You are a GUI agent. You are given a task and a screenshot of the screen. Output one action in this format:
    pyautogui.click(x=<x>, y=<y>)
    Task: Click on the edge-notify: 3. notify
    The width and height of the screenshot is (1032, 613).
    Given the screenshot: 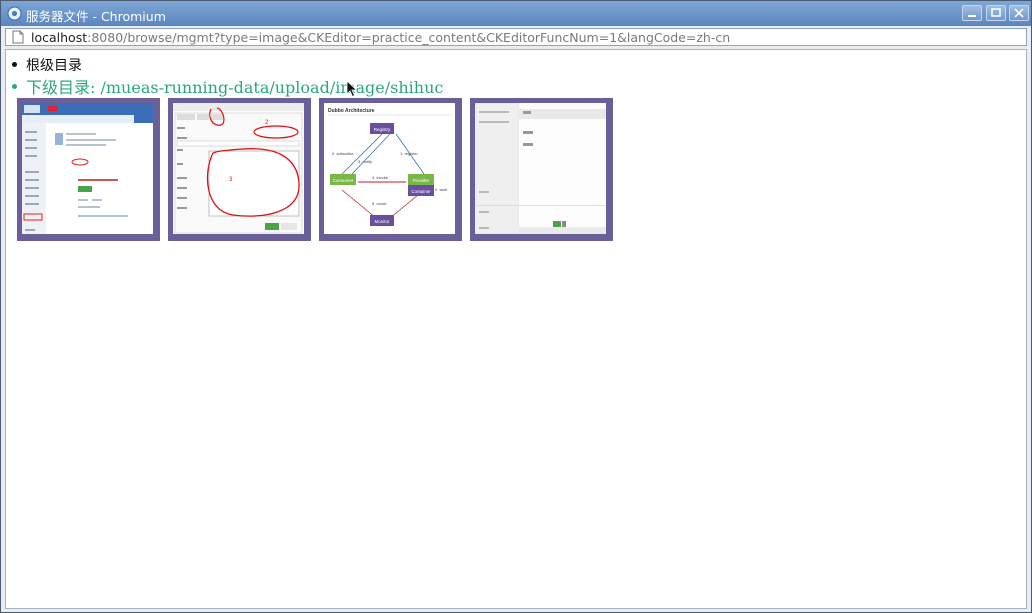 What is the action you would take?
    pyautogui.click(x=365, y=161)
    